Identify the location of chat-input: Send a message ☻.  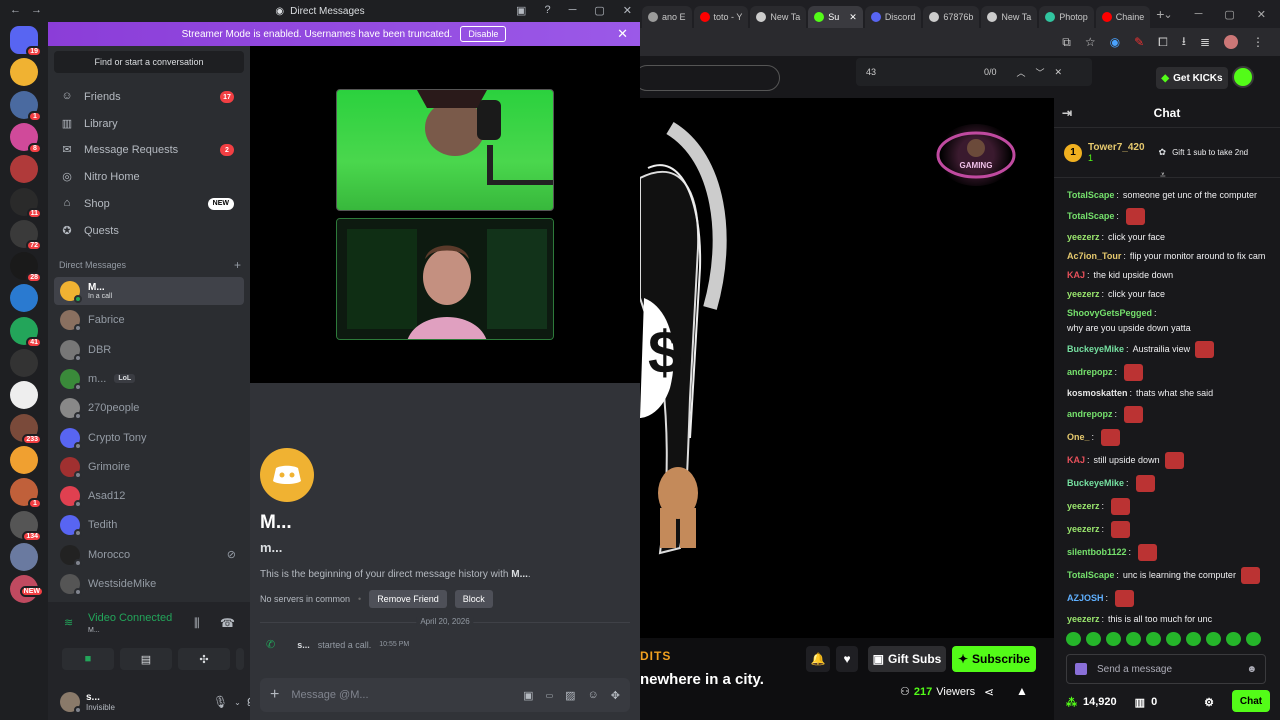
(1166, 669).